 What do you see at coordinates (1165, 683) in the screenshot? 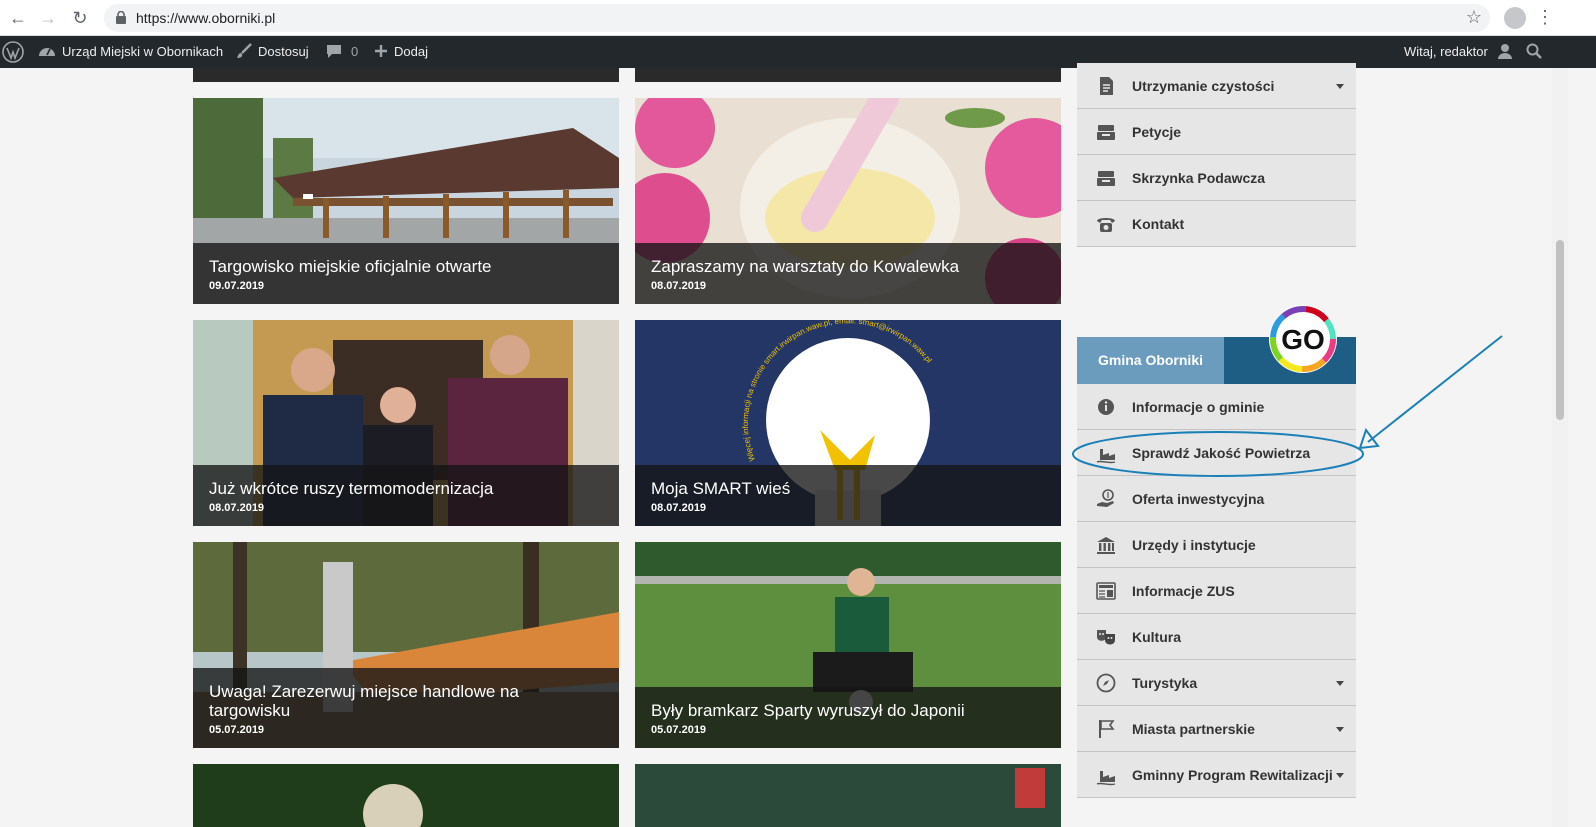
I see `sidebar-item-label: Turystyka` at bounding box center [1165, 683].